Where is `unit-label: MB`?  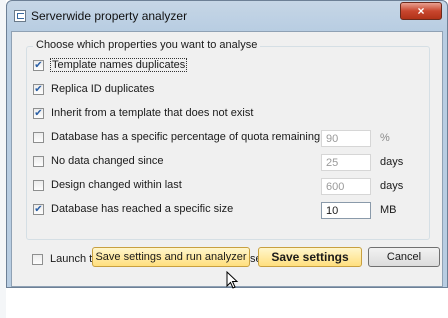 unit-label: MB is located at coordinates (388, 210).